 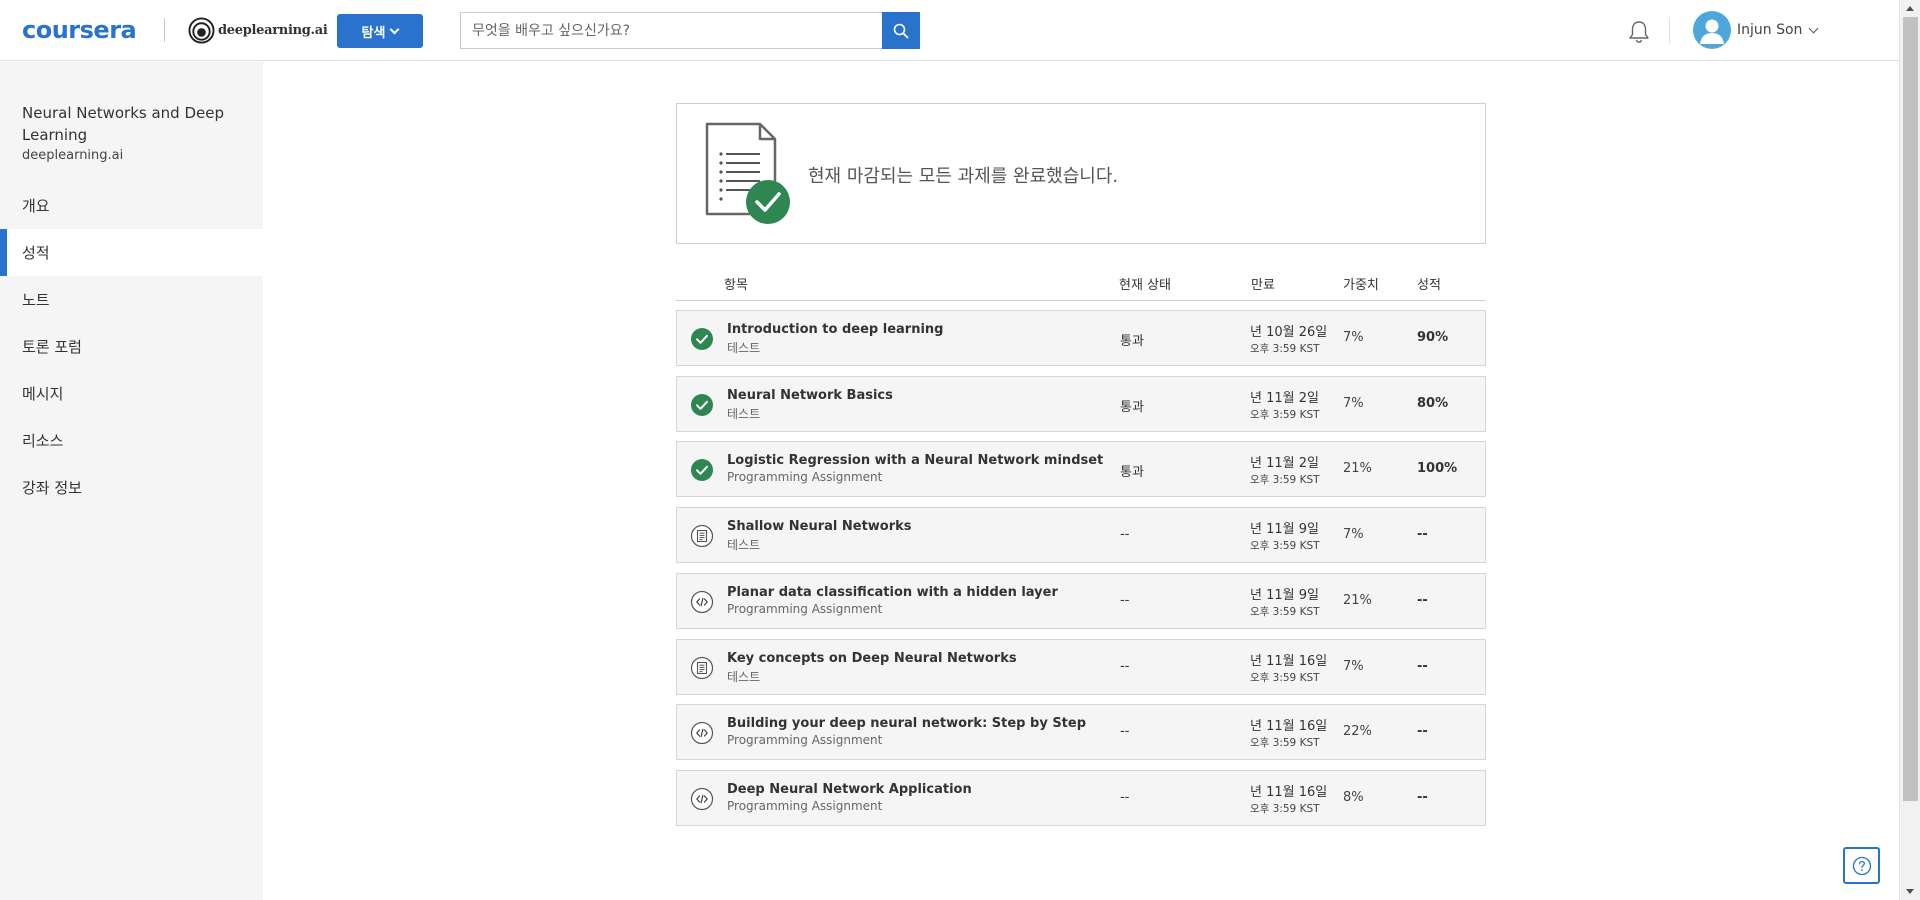 What do you see at coordinates (1861, 865) in the screenshot?
I see `help-button` at bounding box center [1861, 865].